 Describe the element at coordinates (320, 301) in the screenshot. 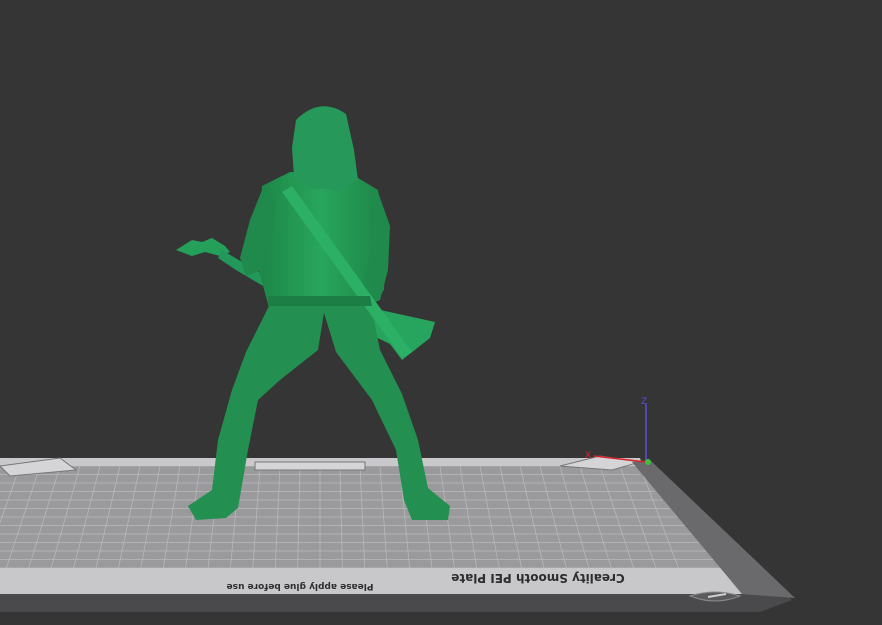

I see `model-belt` at that location.